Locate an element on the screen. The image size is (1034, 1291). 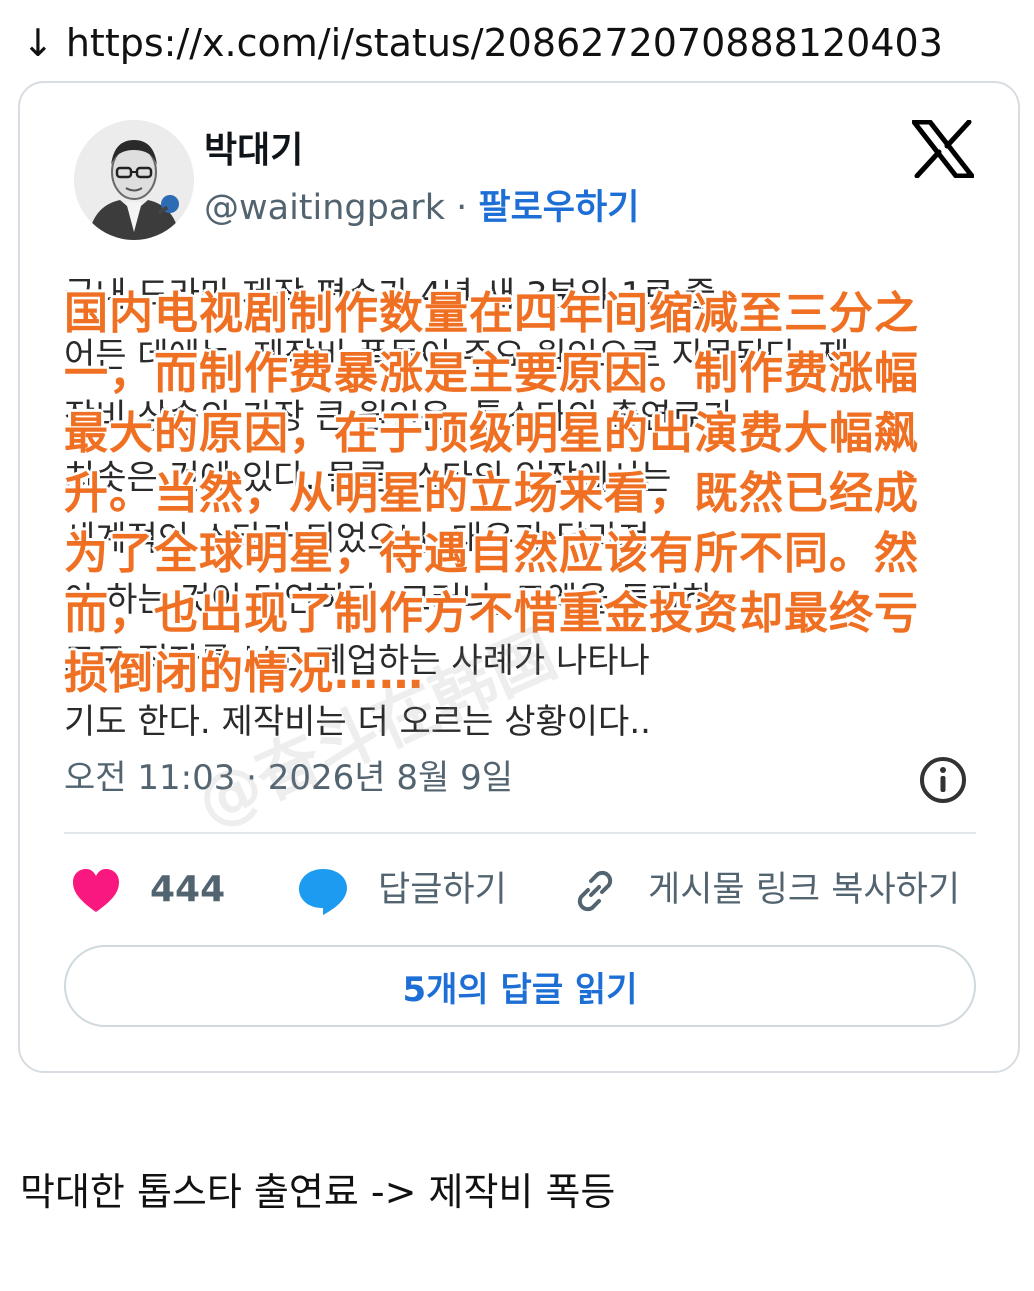
handle-row: @waitingpark · 팔로우하기 is located at coordinates (421, 208).